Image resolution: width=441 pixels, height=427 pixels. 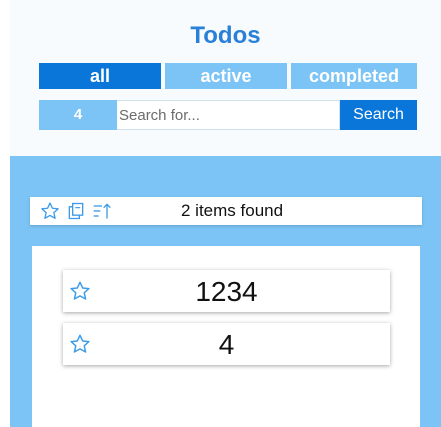 I want to click on filter-tabs: all active completed, so click(x=228, y=76).